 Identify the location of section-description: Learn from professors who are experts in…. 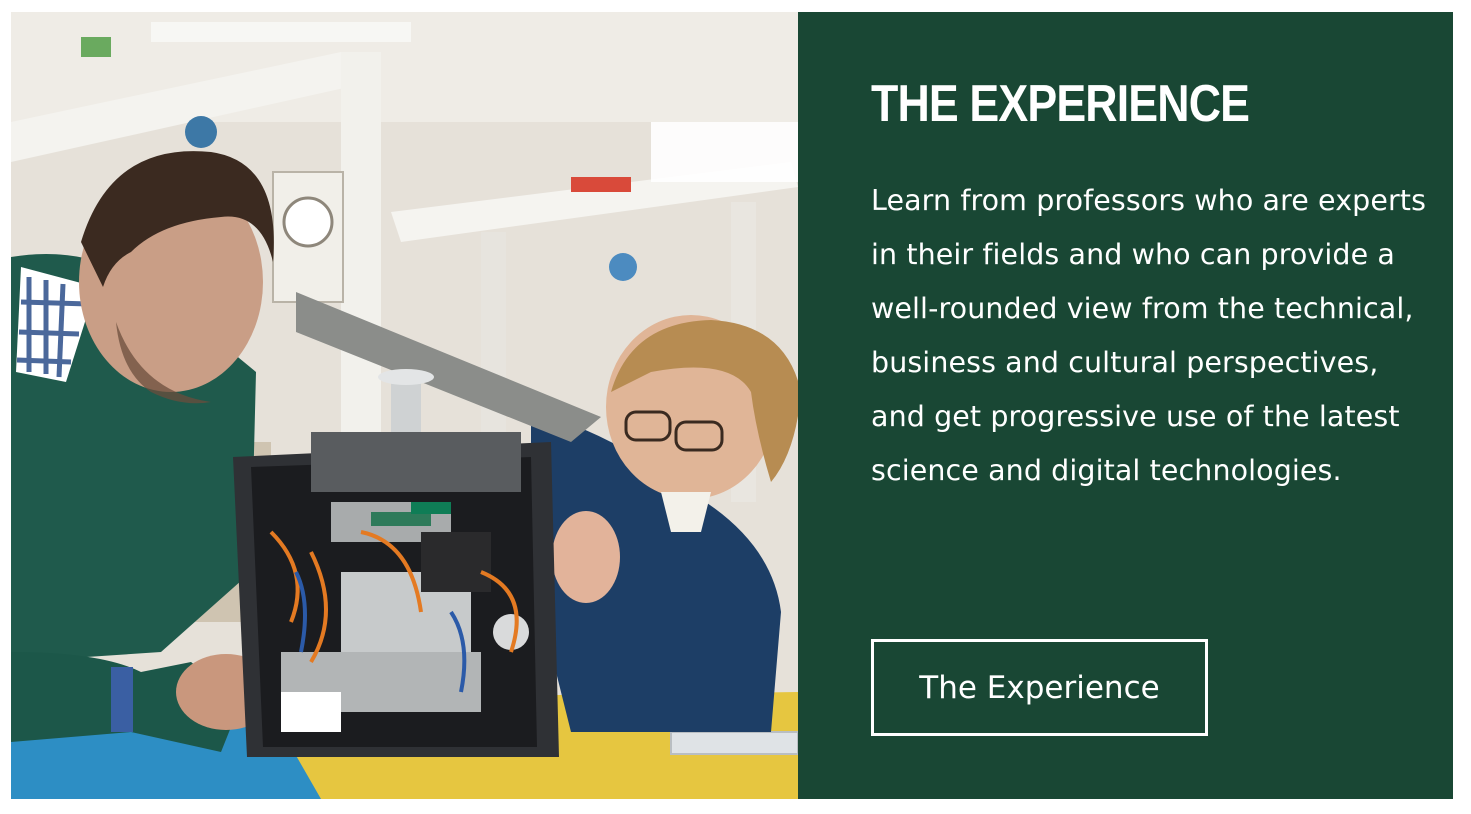
(1149, 335).